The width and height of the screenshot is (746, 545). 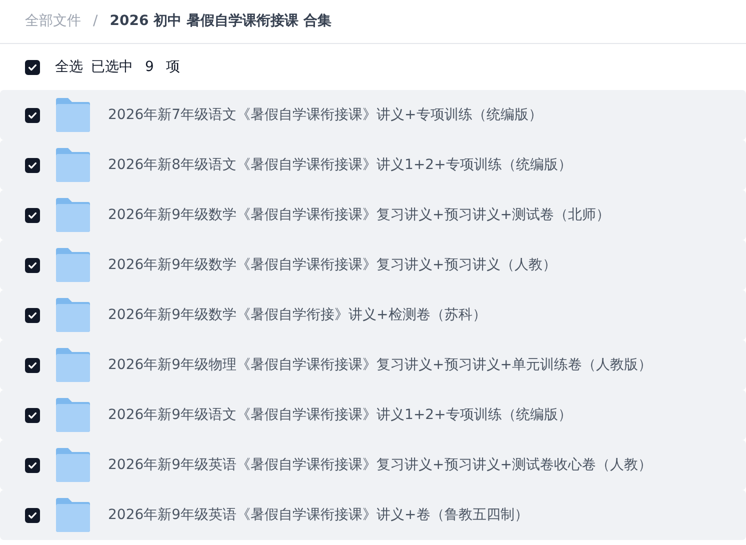 I want to click on file-row: 2026年新9年级数学《暑假自学课衔接课》复习讲义+预习讲义（人教）, so click(x=373, y=265).